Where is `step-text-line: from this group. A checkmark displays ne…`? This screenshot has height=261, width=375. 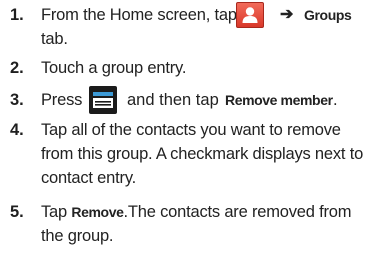 step-text-line: from this group. A checkmark displays ne… is located at coordinates (202, 154).